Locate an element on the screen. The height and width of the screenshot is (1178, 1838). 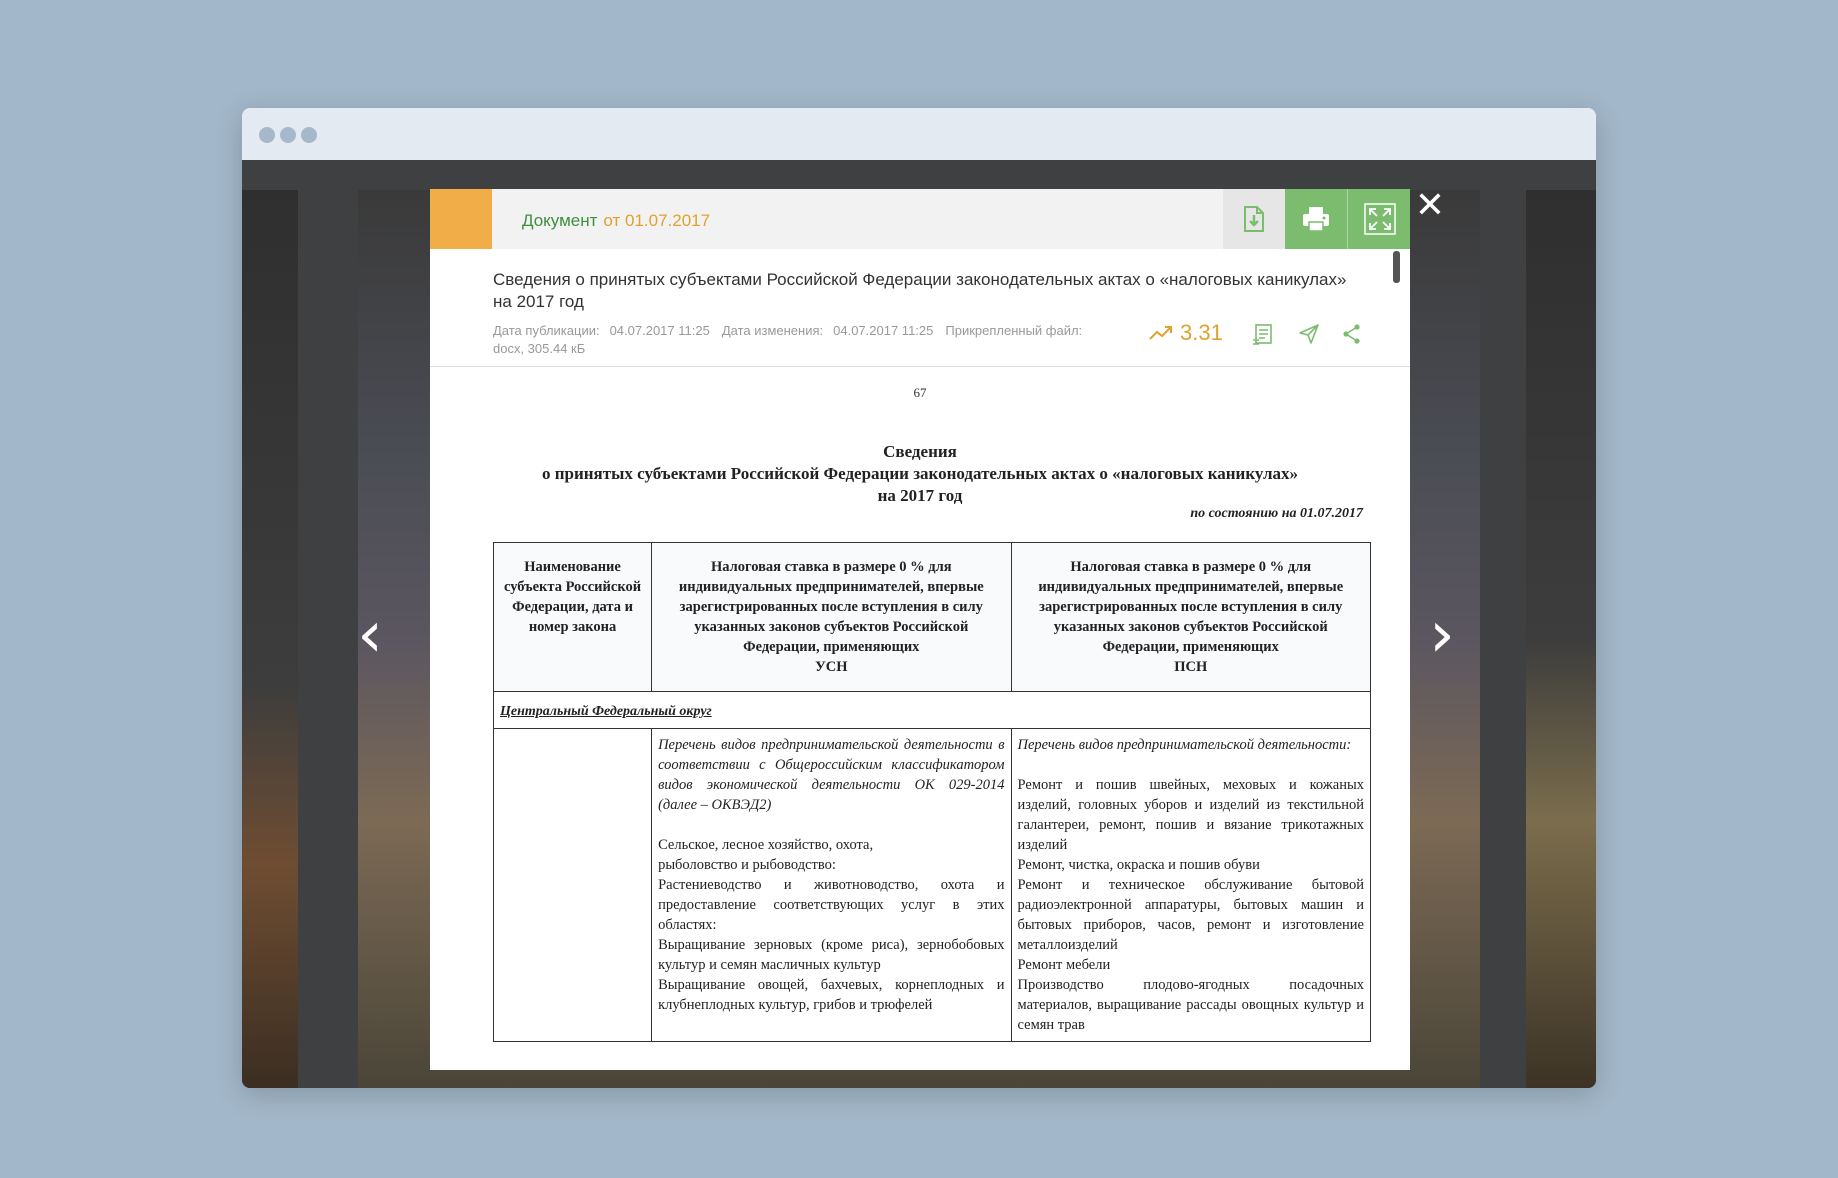
send-icon is located at coordinates (1309, 334).